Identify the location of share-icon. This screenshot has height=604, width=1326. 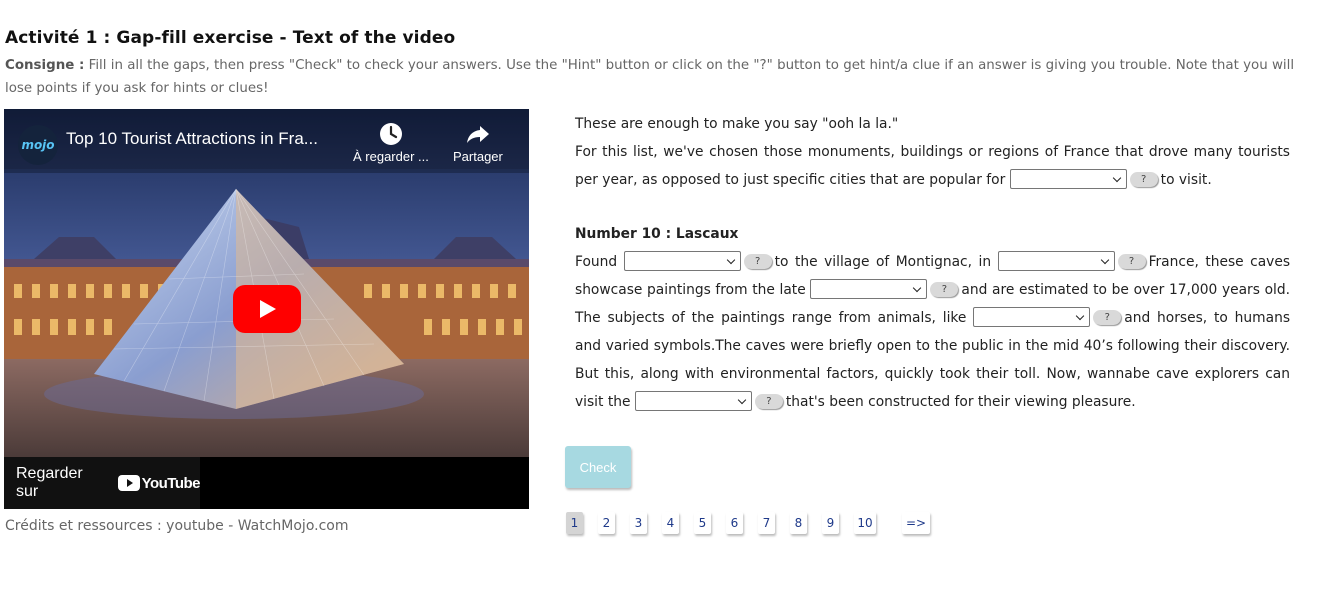
(478, 134).